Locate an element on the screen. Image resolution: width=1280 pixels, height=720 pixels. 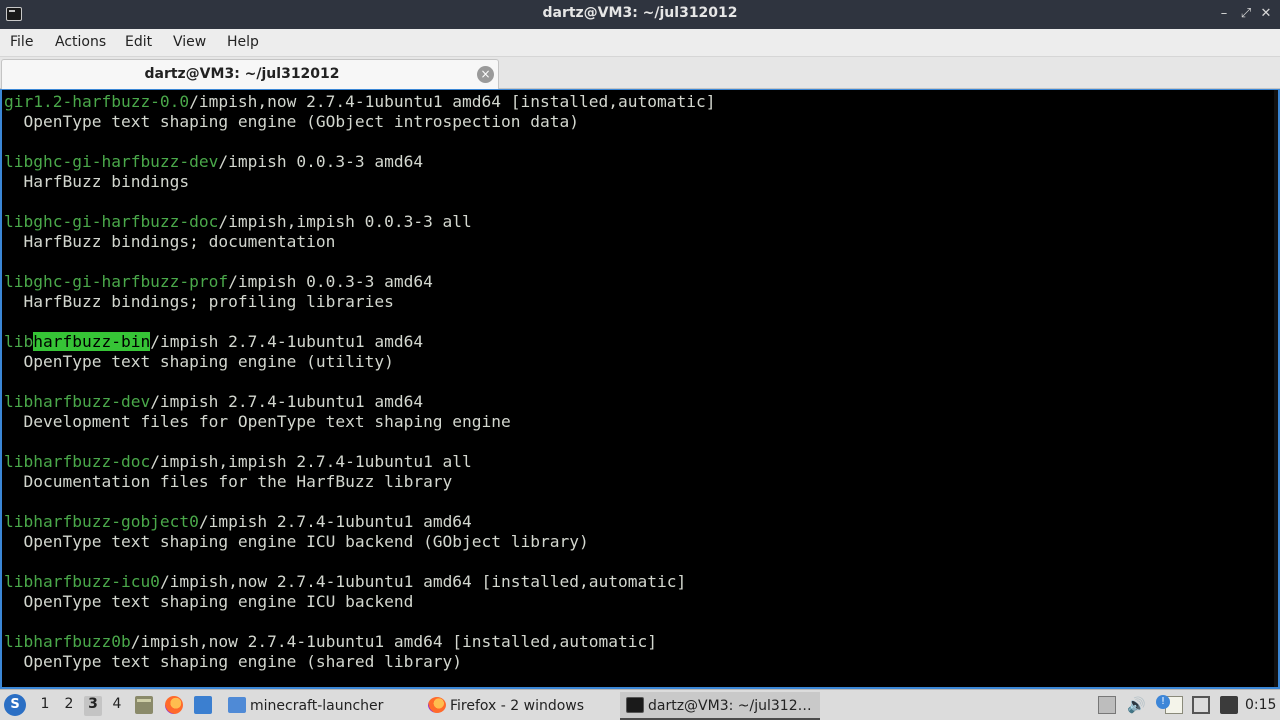
package-description: OpenType text shaping engine ICU backend is located at coordinates (209, 601).